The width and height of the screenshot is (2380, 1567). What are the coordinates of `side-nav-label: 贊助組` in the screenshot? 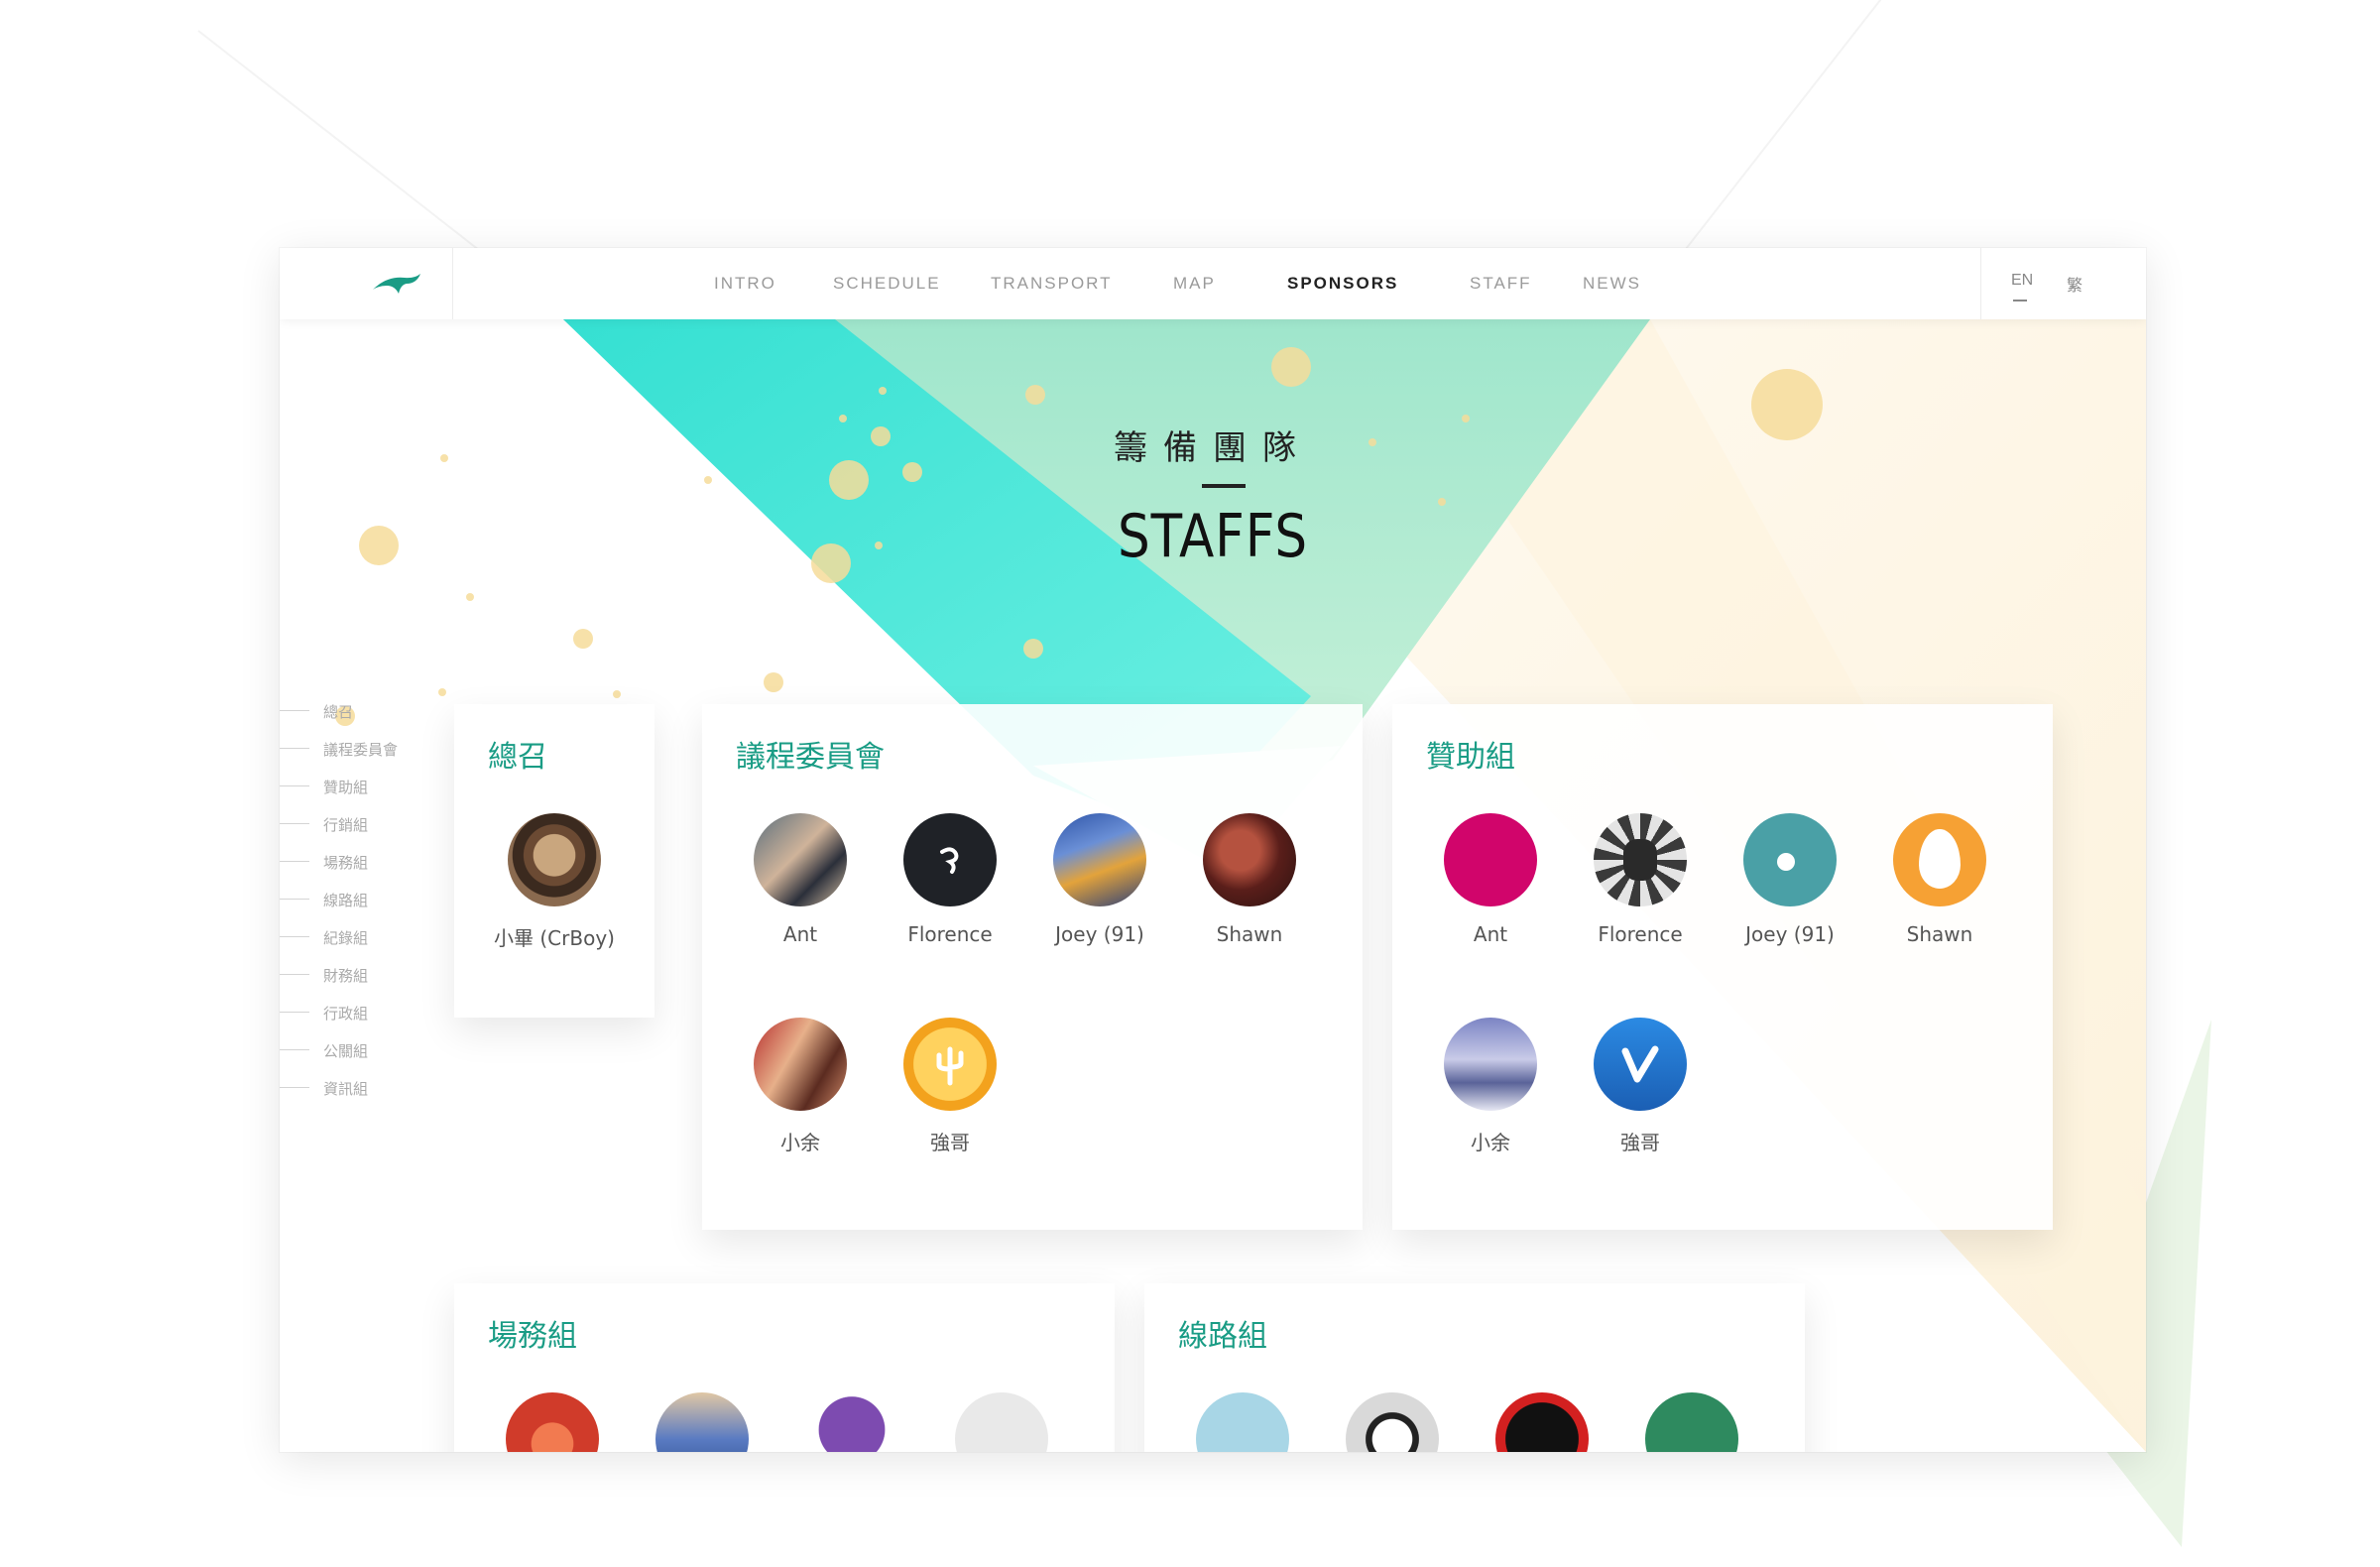 It's located at (346, 787).